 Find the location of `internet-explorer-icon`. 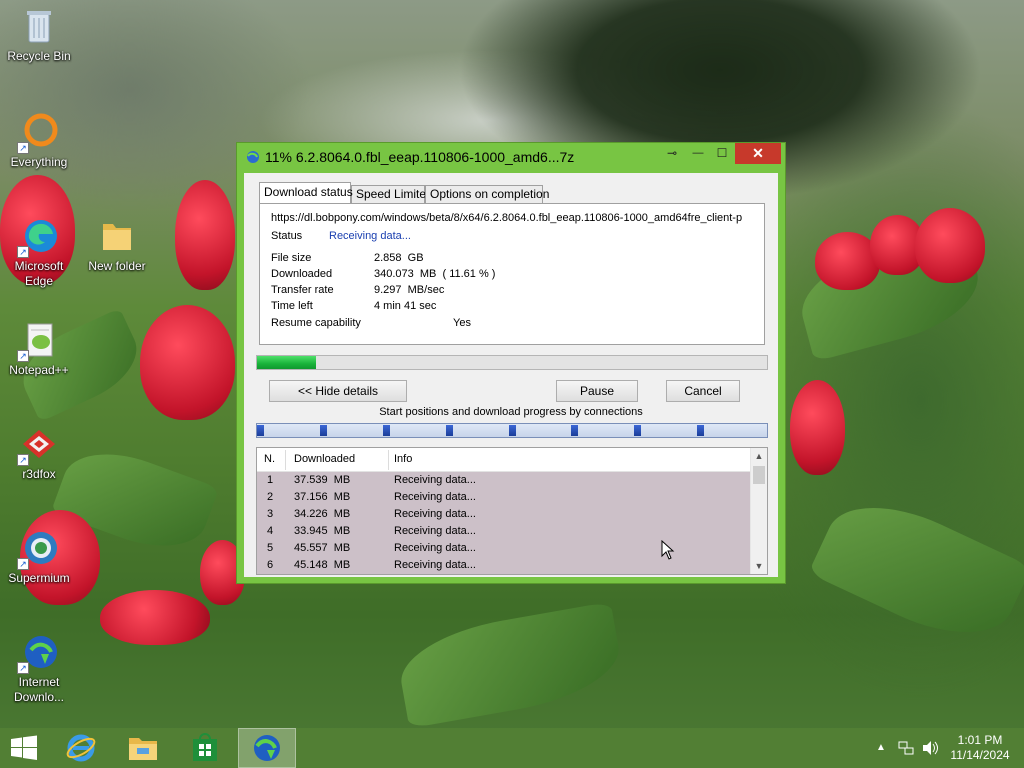

internet-explorer-icon is located at coordinates (81, 748).